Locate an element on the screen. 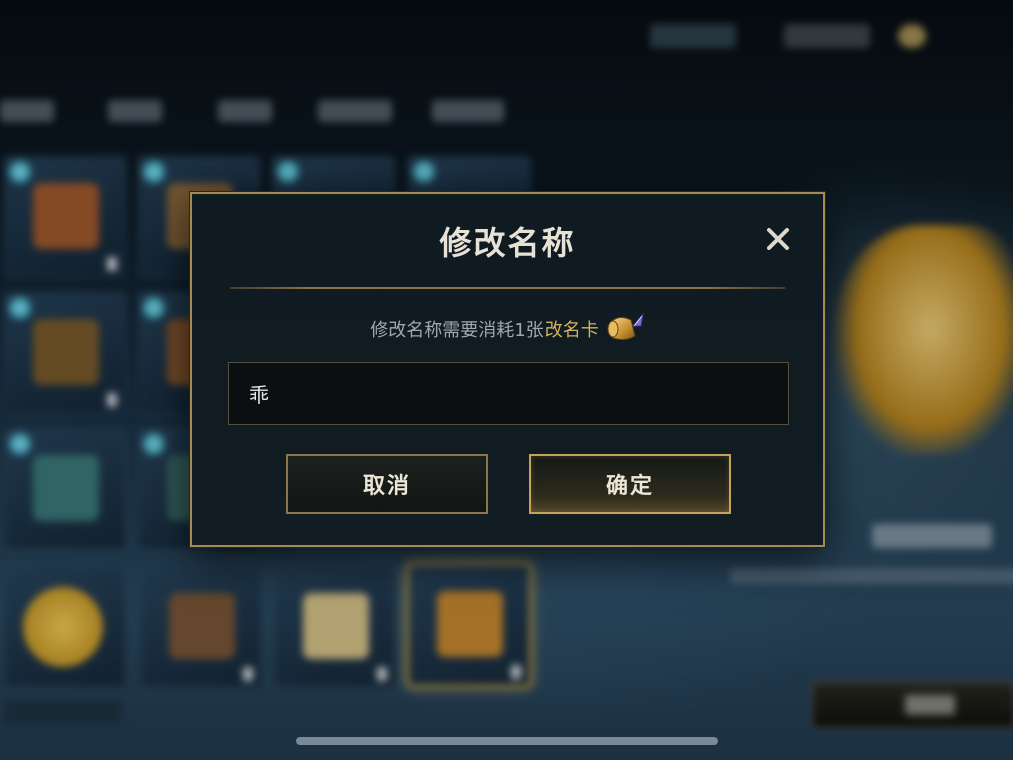 This screenshot has width=1013, height=760. title-divider is located at coordinates (507, 288).